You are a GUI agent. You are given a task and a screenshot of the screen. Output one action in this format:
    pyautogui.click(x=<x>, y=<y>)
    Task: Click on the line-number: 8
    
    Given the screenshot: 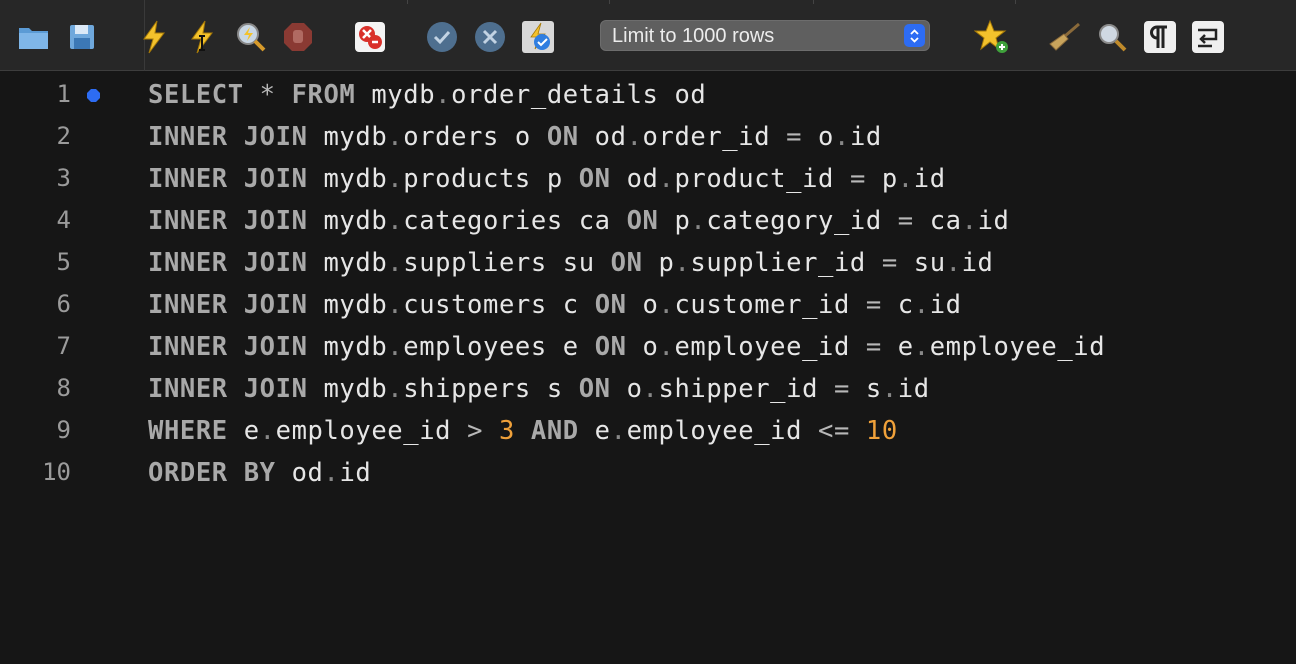 What is the action you would take?
    pyautogui.click(x=63, y=388)
    